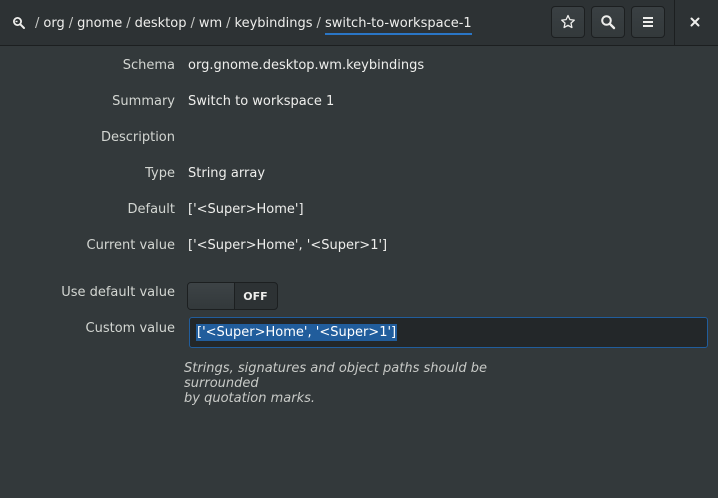 The height and width of the screenshot is (498, 718). What do you see at coordinates (288, 245) in the screenshot?
I see `current-value-value: ['<Super>Home', '<Super>1']` at bounding box center [288, 245].